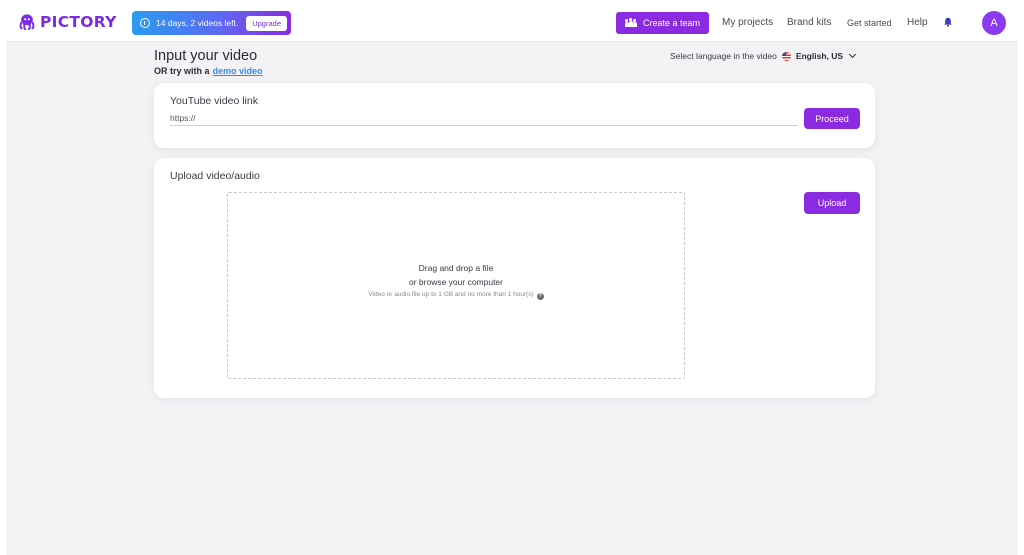  What do you see at coordinates (182, 71) in the screenshot?
I see `demo-prefix-text: OR try with a` at bounding box center [182, 71].